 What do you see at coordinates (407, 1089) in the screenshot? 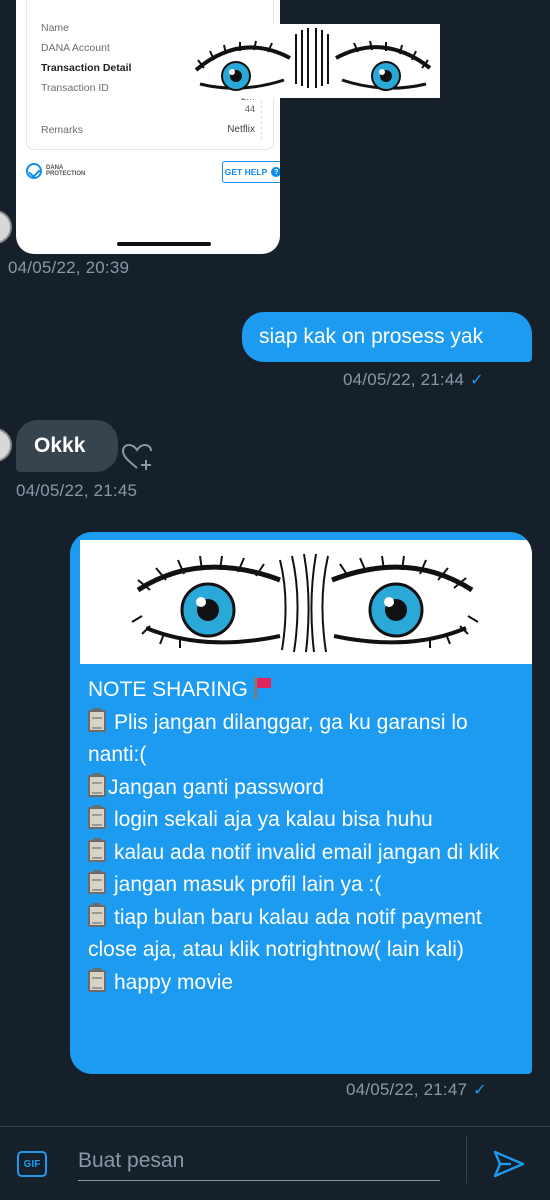
I see `timestamp: 04/05/22, 21:47` at bounding box center [407, 1089].